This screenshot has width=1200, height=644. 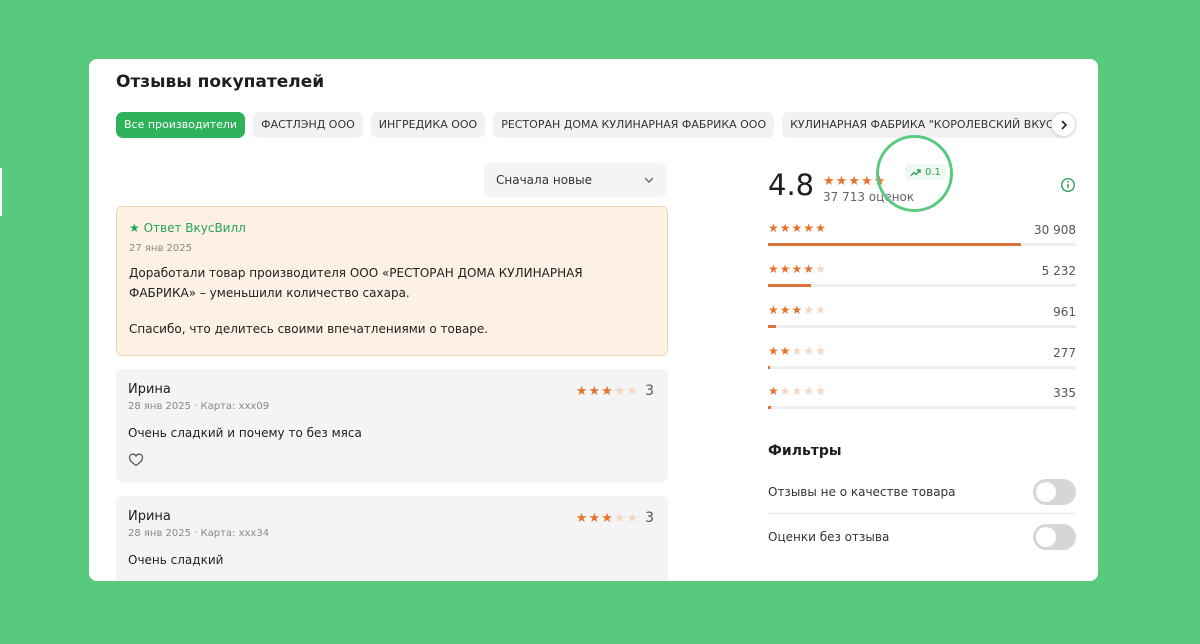 I want to click on chevron-right-icon, so click(x=1064, y=124).